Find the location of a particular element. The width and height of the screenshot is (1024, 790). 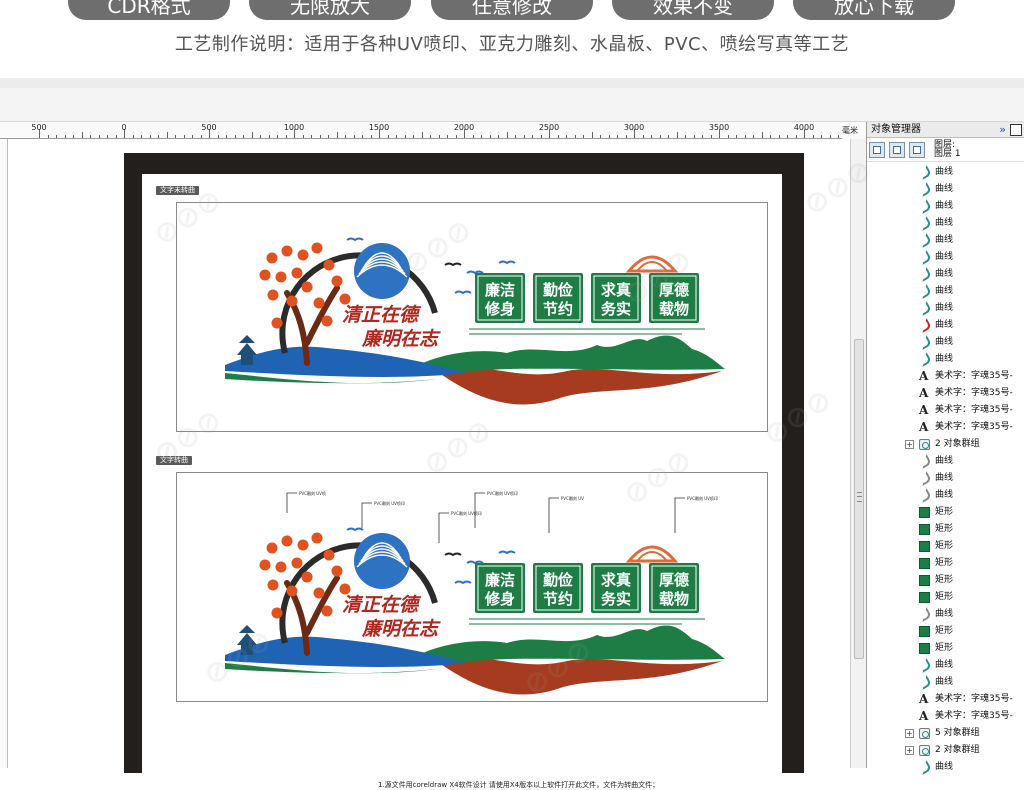

vertical-scrollbar is located at coordinates (858, 453).